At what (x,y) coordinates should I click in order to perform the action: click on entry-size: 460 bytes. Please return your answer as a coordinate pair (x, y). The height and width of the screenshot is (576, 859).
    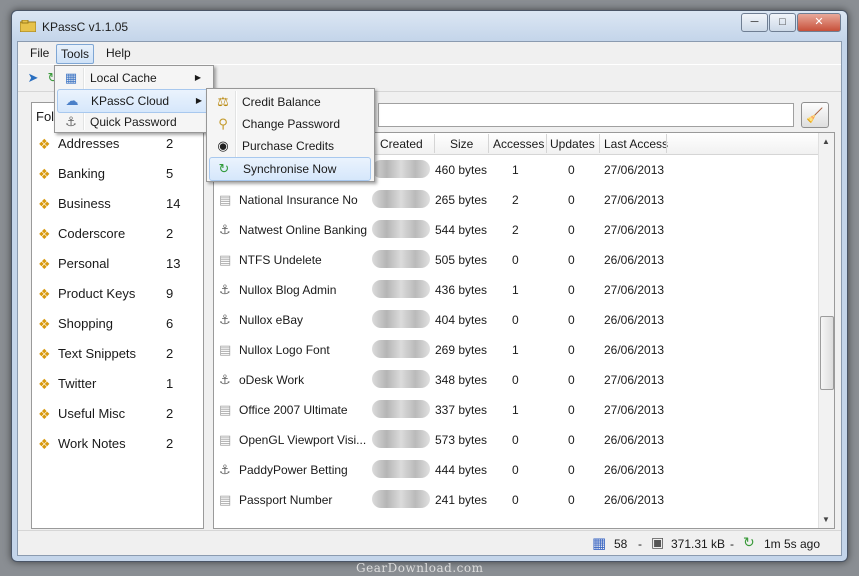
    Looking at the image, I should click on (461, 170).